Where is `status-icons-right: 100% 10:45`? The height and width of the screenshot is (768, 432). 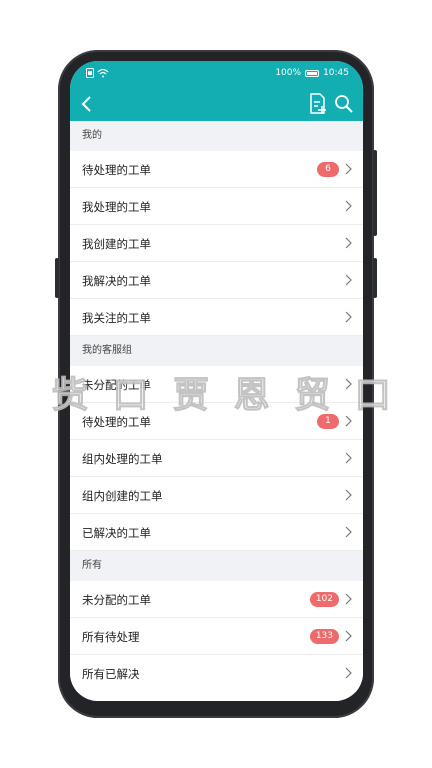 status-icons-right: 100% 10:45 is located at coordinates (312, 73).